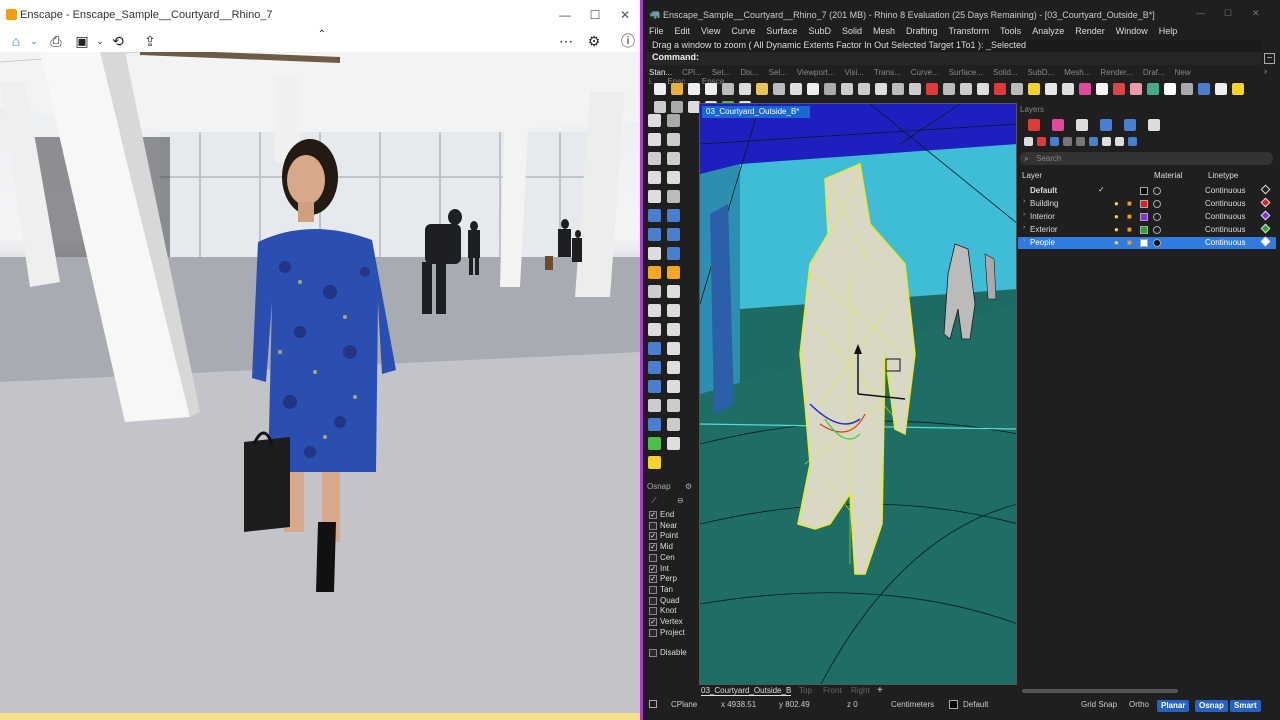 This screenshot has width=1280, height=720. I want to click on home-icon: ⌂, so click(16, 41).